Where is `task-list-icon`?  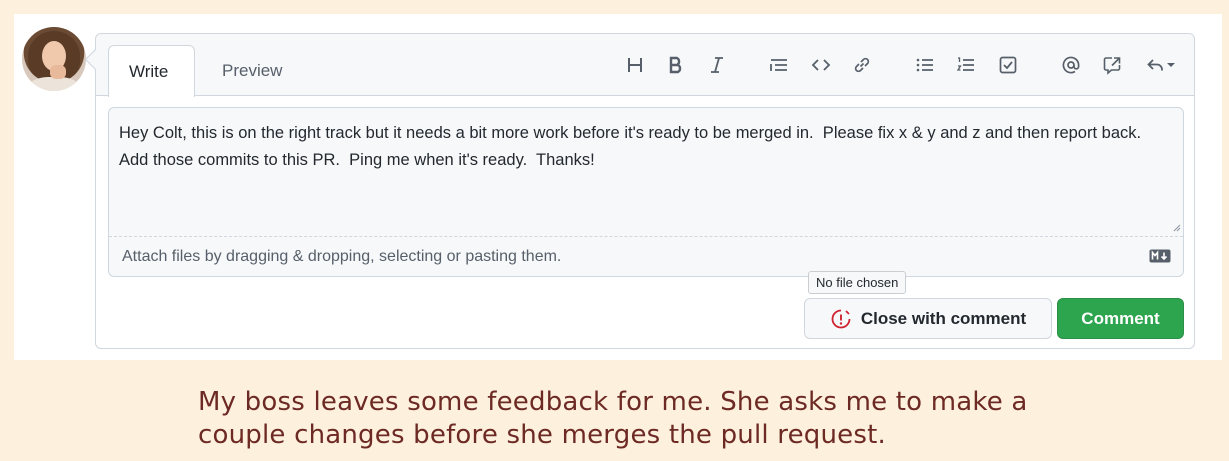
task-list-icon is located at coordinates (1008, 65).